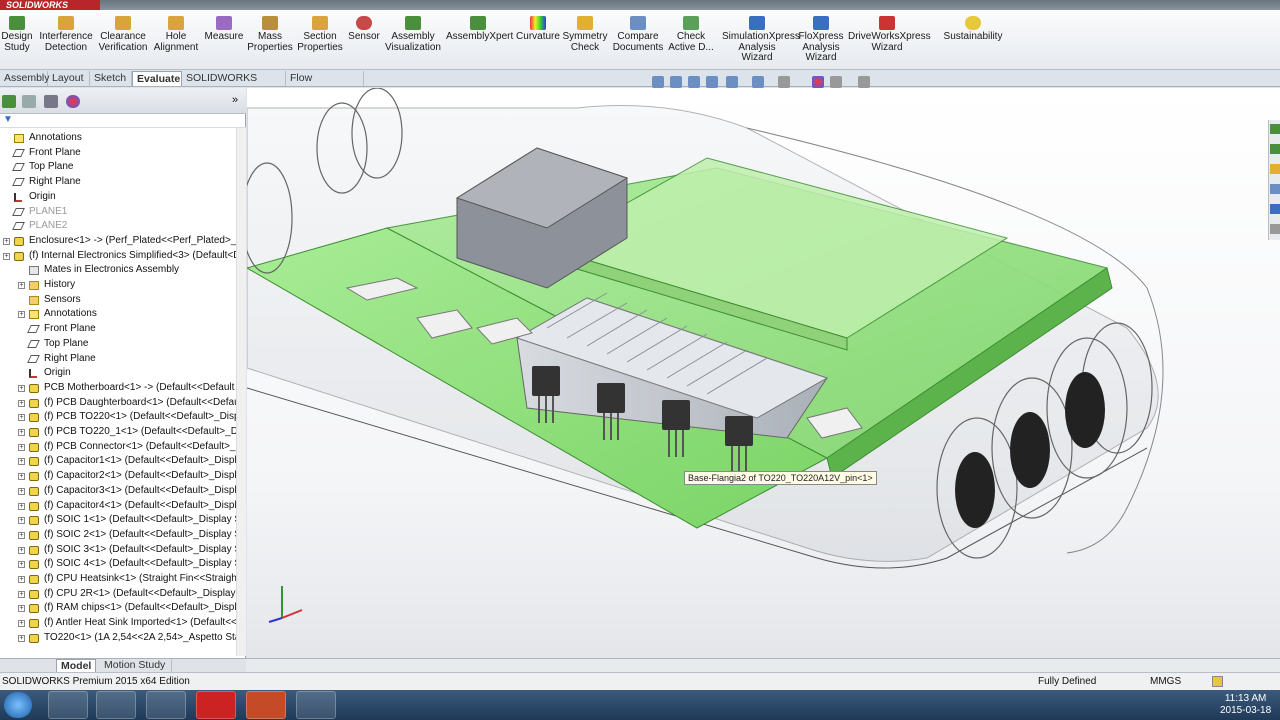 The width and height of the screenshot is (1280, 720). What do you see at coordinates (9, 101) in the screenshot?
I see `feature-manager-icon` at bounding box center [9, 101].